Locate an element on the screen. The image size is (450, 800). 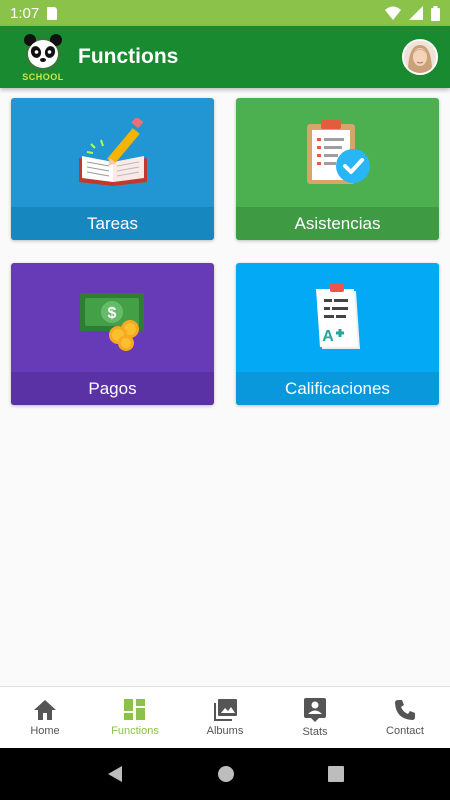
home-circle-icon is located at coordinates (226, 774).